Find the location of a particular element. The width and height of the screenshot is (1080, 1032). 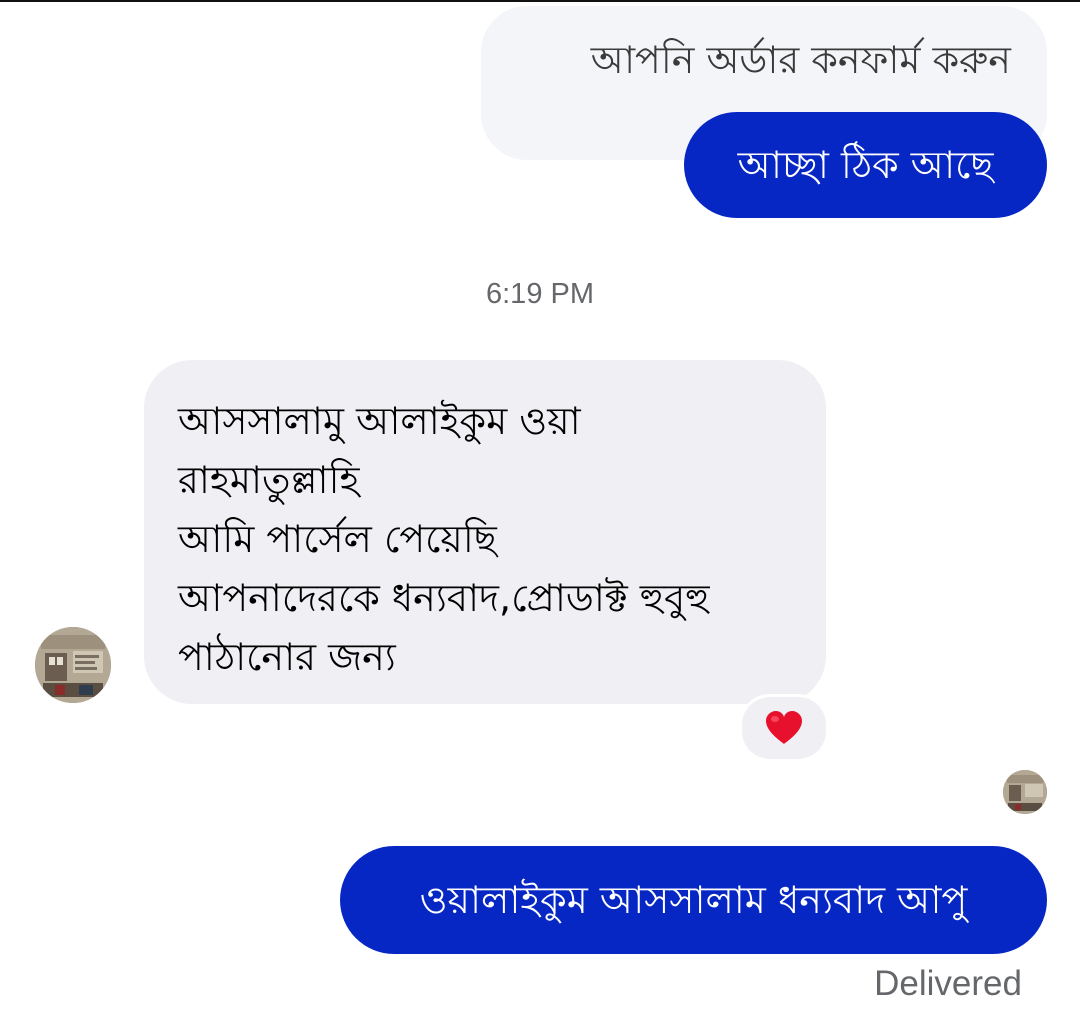

heart-icon is located at coordinates (784, 727).